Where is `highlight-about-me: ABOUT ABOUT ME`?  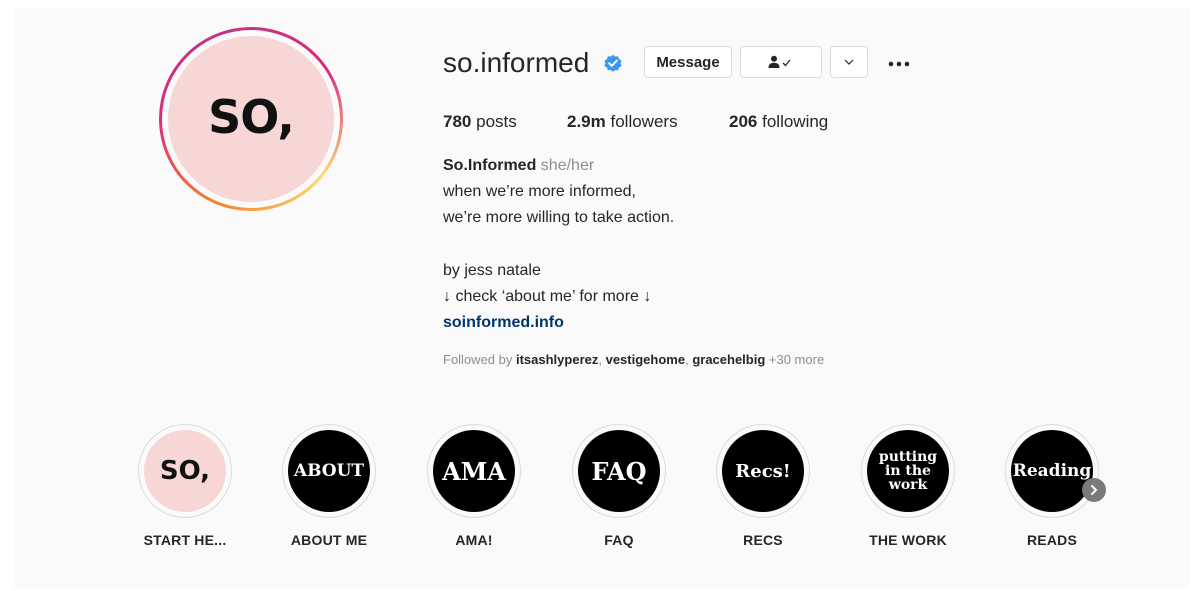
highlight-about-me: ABOUT ABOUT ME is located at coordinates (329, 486).